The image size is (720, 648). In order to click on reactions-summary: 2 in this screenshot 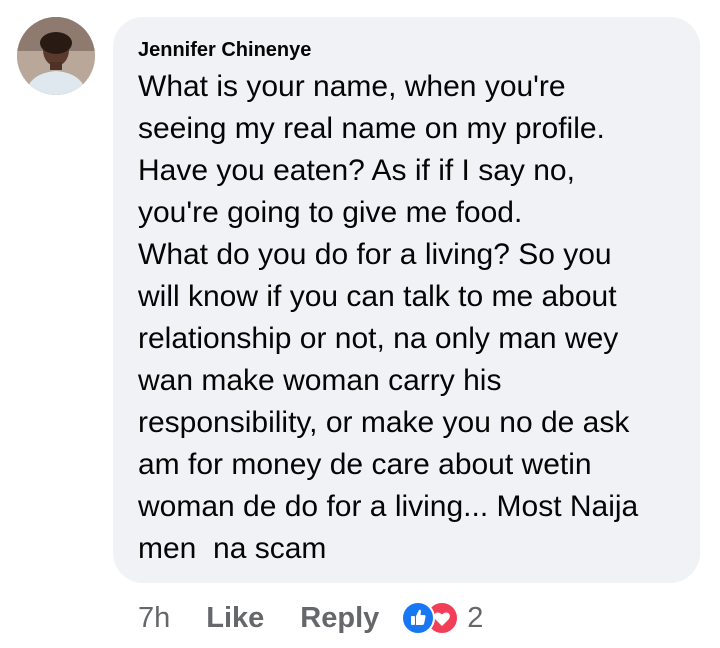, I will do `click(442, 618)`.